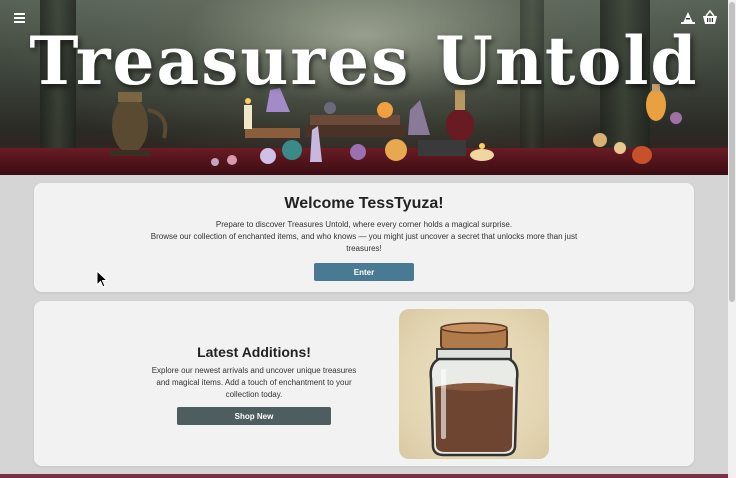 Image resolution: width=736 pixels, height=478 pixels. Describe the element at coordinates (364, 203) in the screenshot. I see `welcome-heading: Welcome TessTyuza!` at that location.